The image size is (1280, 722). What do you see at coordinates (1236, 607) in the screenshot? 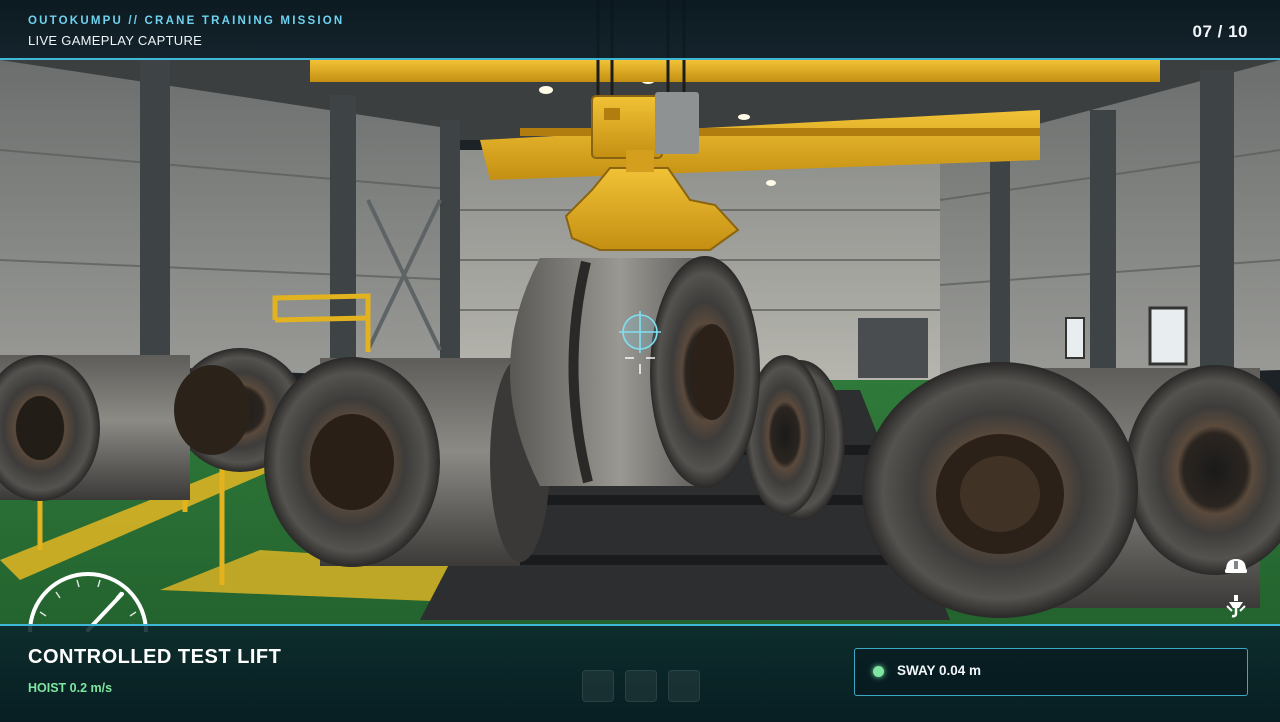
I see `crane-hook-icon` at bounding box center [1236, 607].